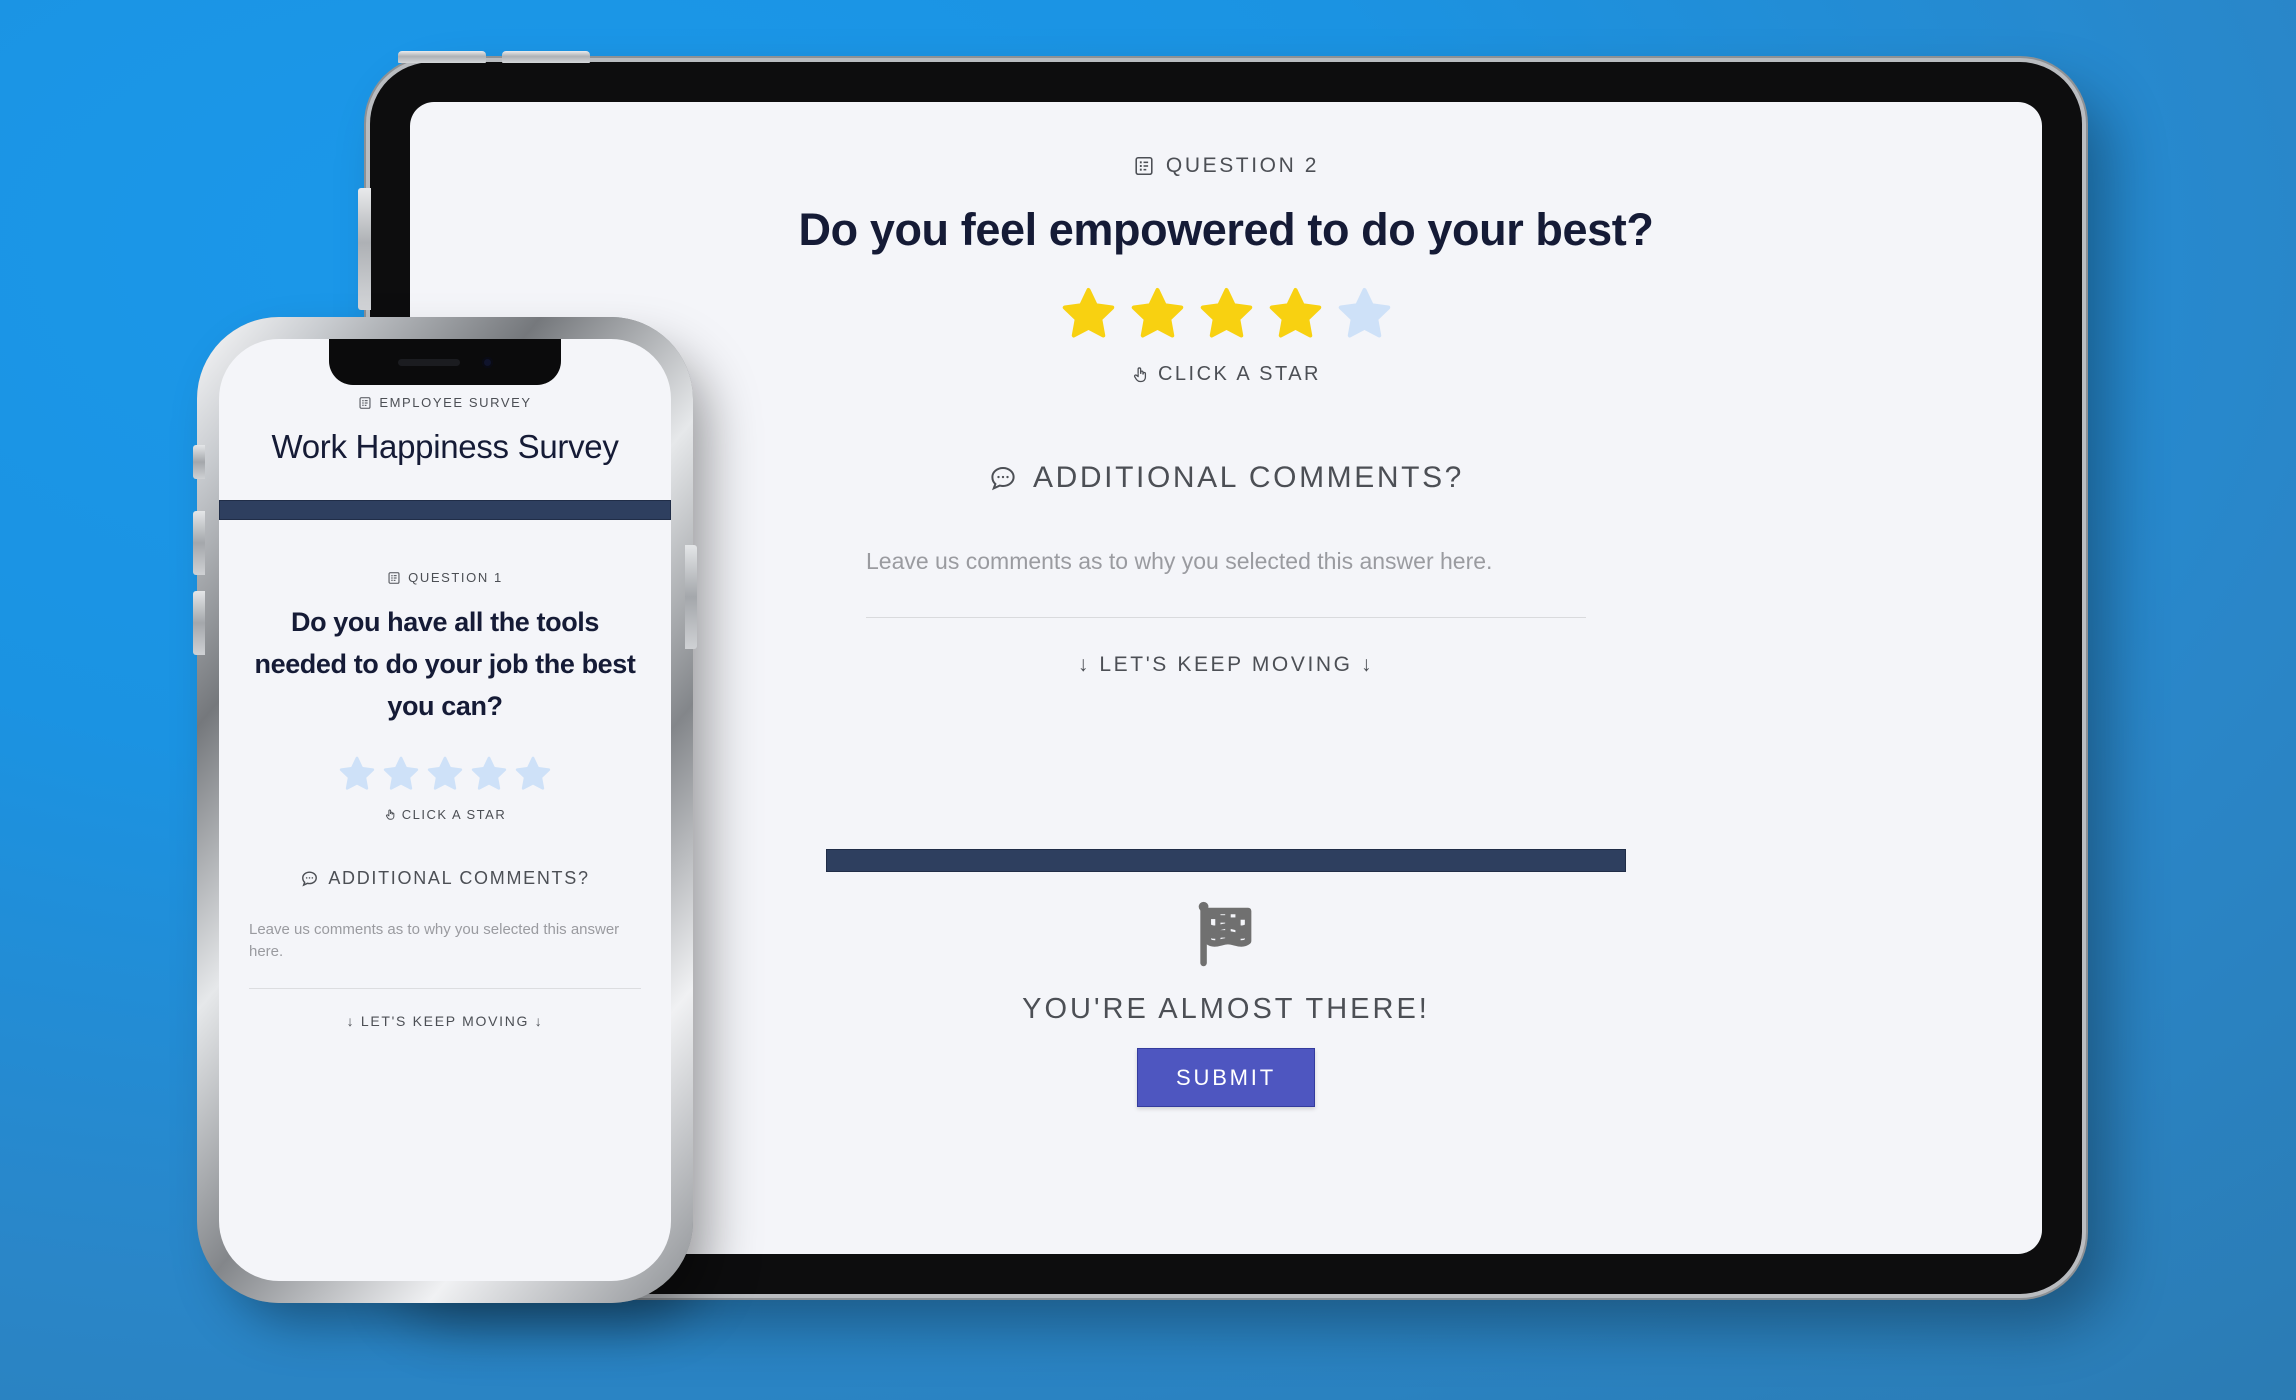  I want to click on phone-volume-up-button, so click(199, 543).